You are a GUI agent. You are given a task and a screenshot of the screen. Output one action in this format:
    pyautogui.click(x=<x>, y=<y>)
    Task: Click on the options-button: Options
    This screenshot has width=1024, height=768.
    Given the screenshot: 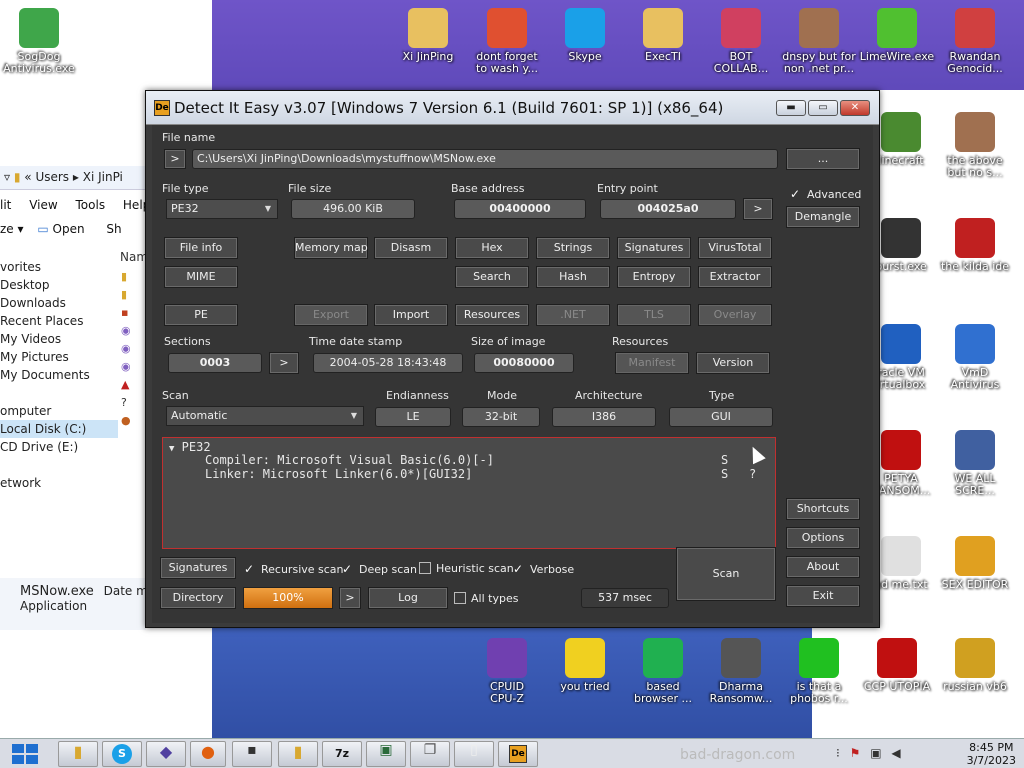 What is the action you would take?
    pyautogui.click(x=823, y=538)
    